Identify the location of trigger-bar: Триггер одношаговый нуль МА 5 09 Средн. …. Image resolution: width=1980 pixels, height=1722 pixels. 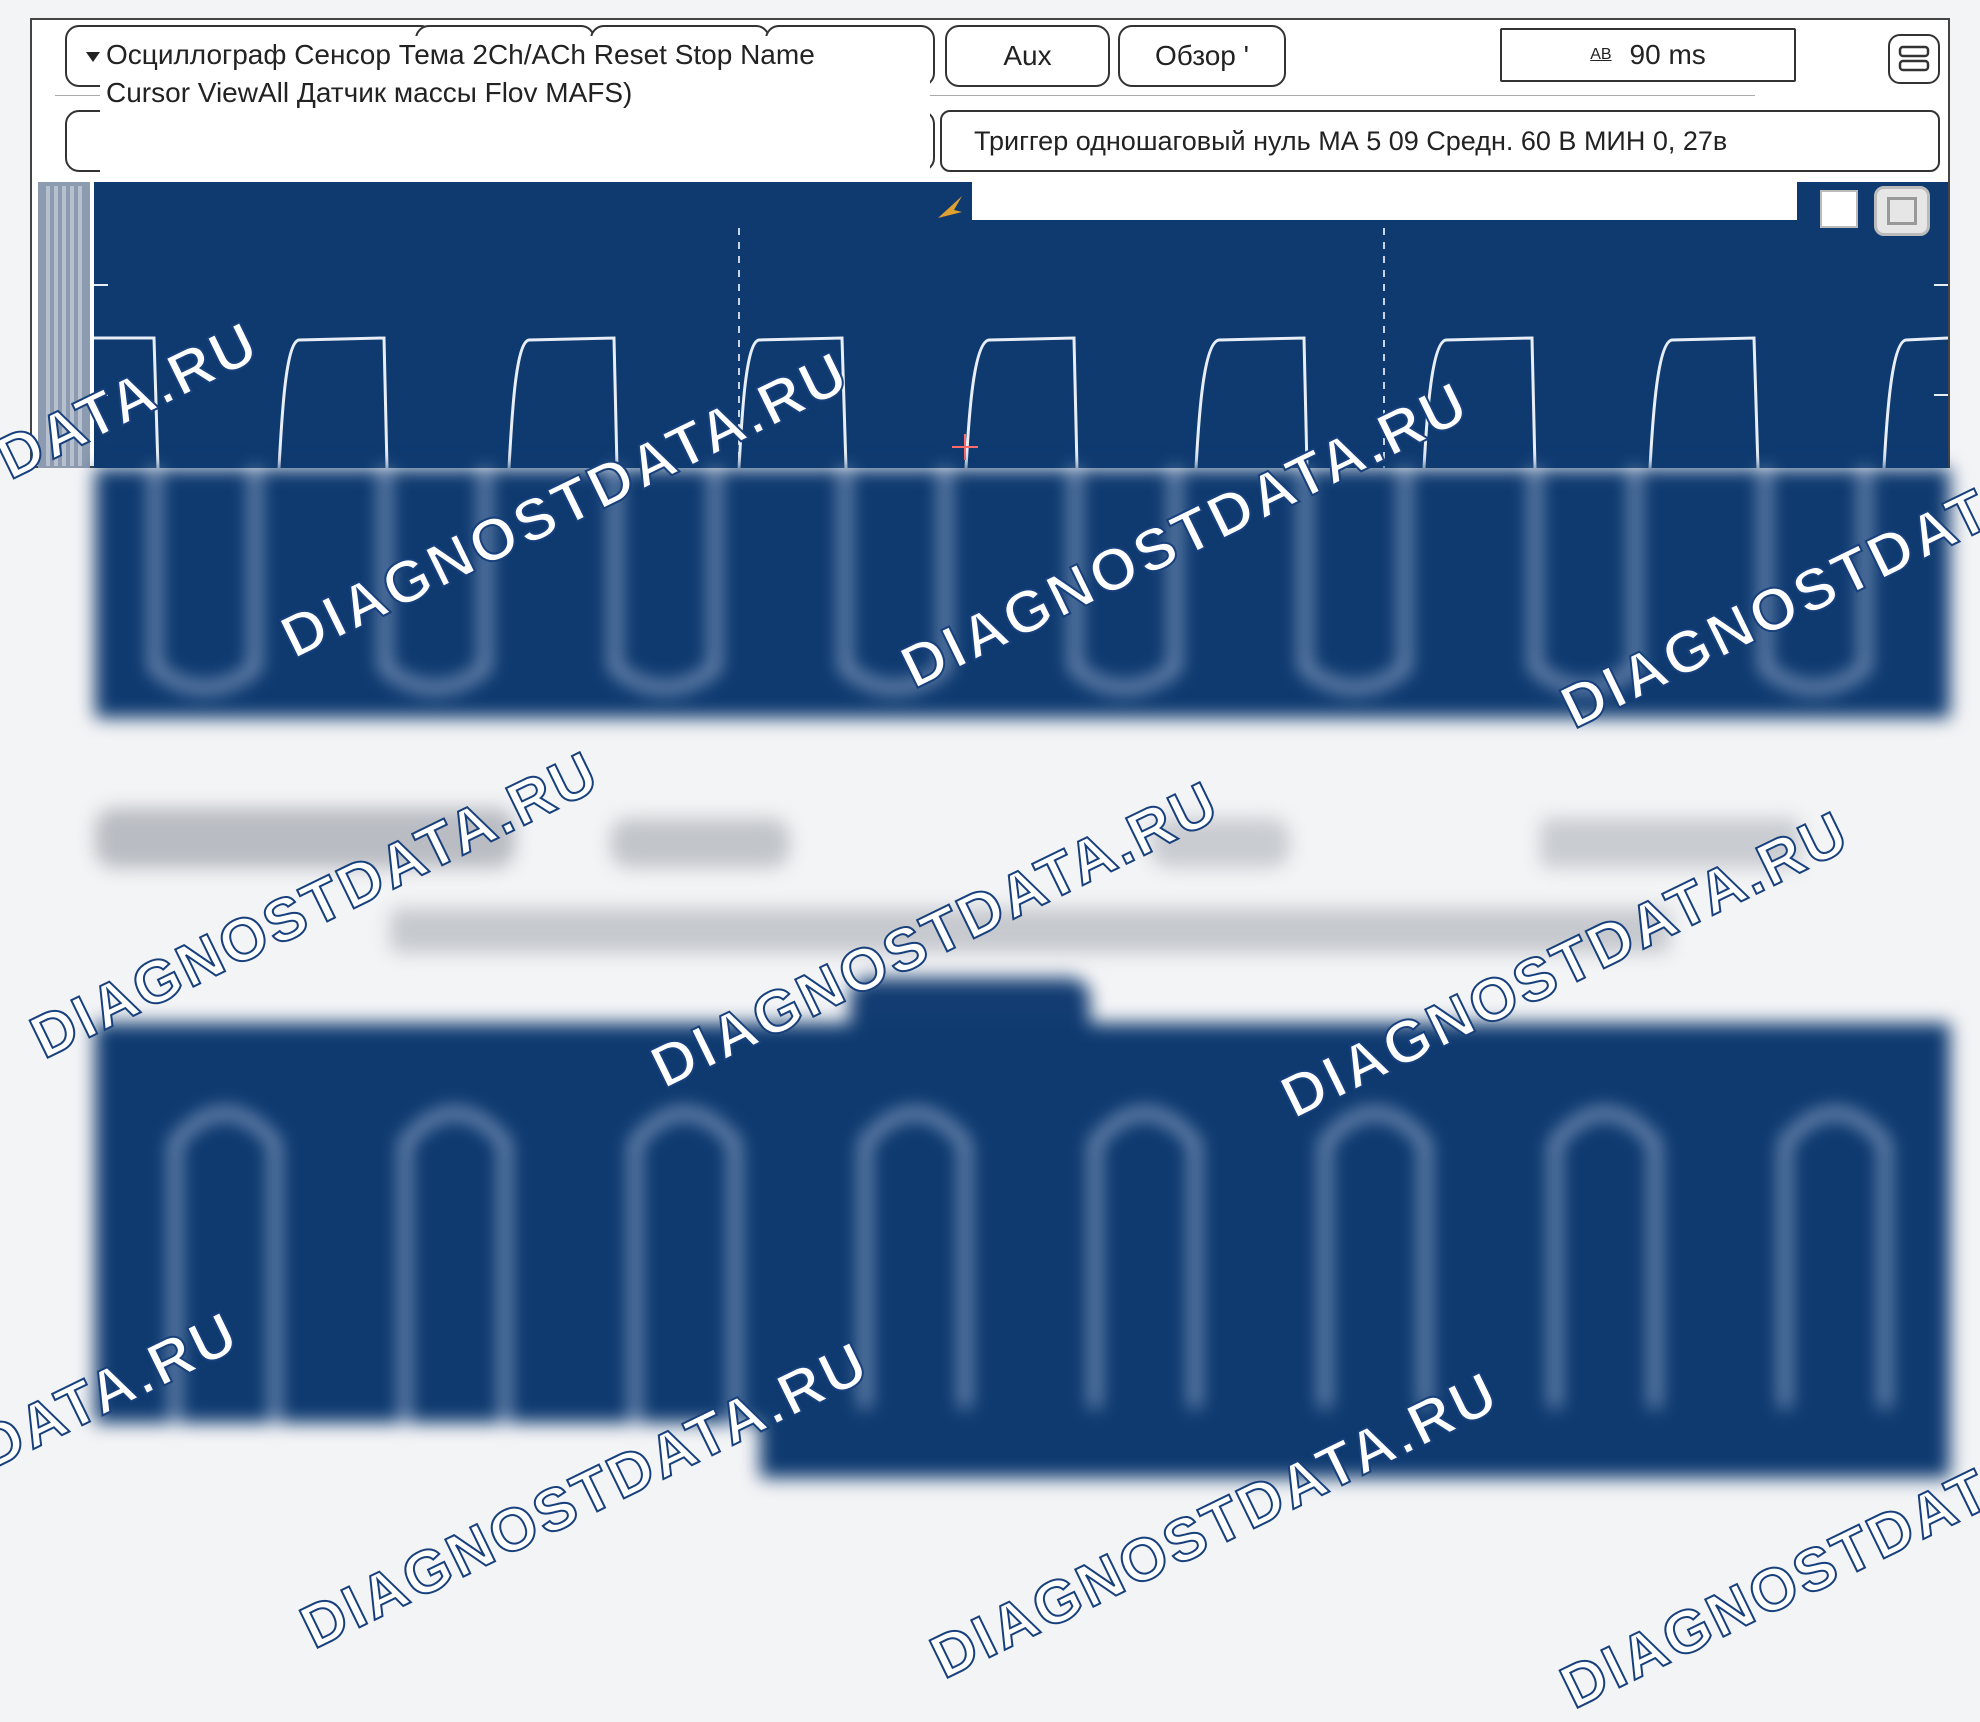
(1440, 141).